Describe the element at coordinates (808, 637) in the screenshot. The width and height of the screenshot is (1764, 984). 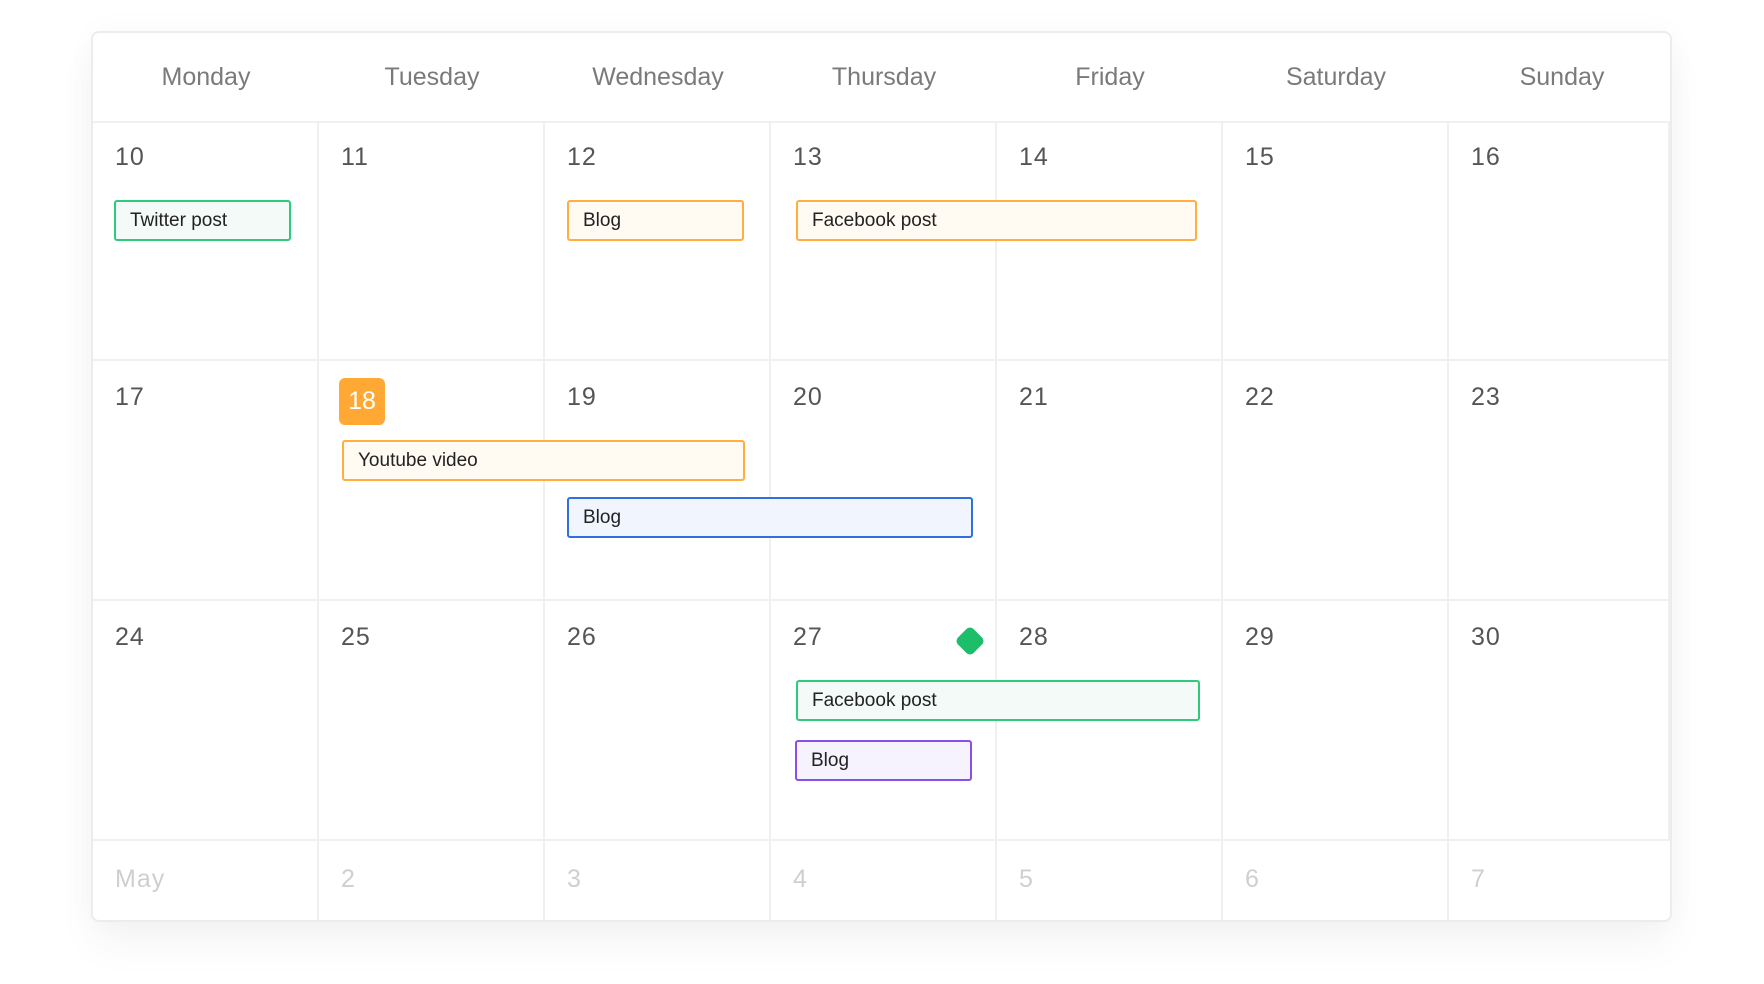
I see `day-number: 27` at that location.